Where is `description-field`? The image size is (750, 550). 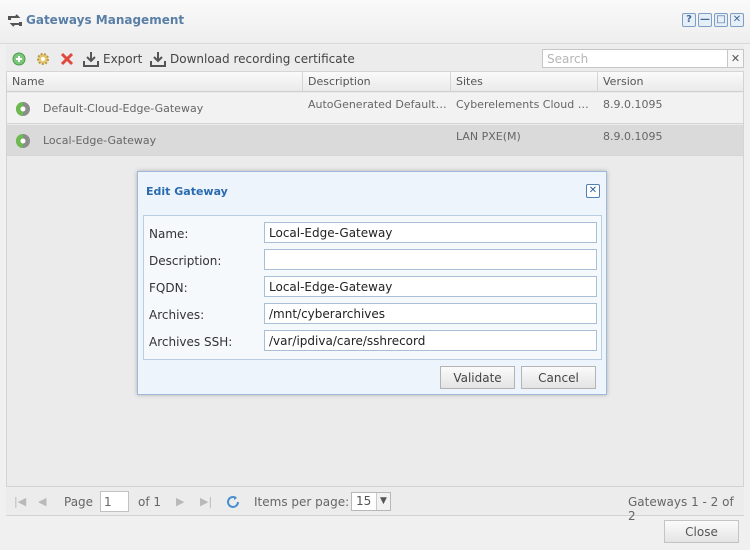
description-field is located at coordinates (430, 259).